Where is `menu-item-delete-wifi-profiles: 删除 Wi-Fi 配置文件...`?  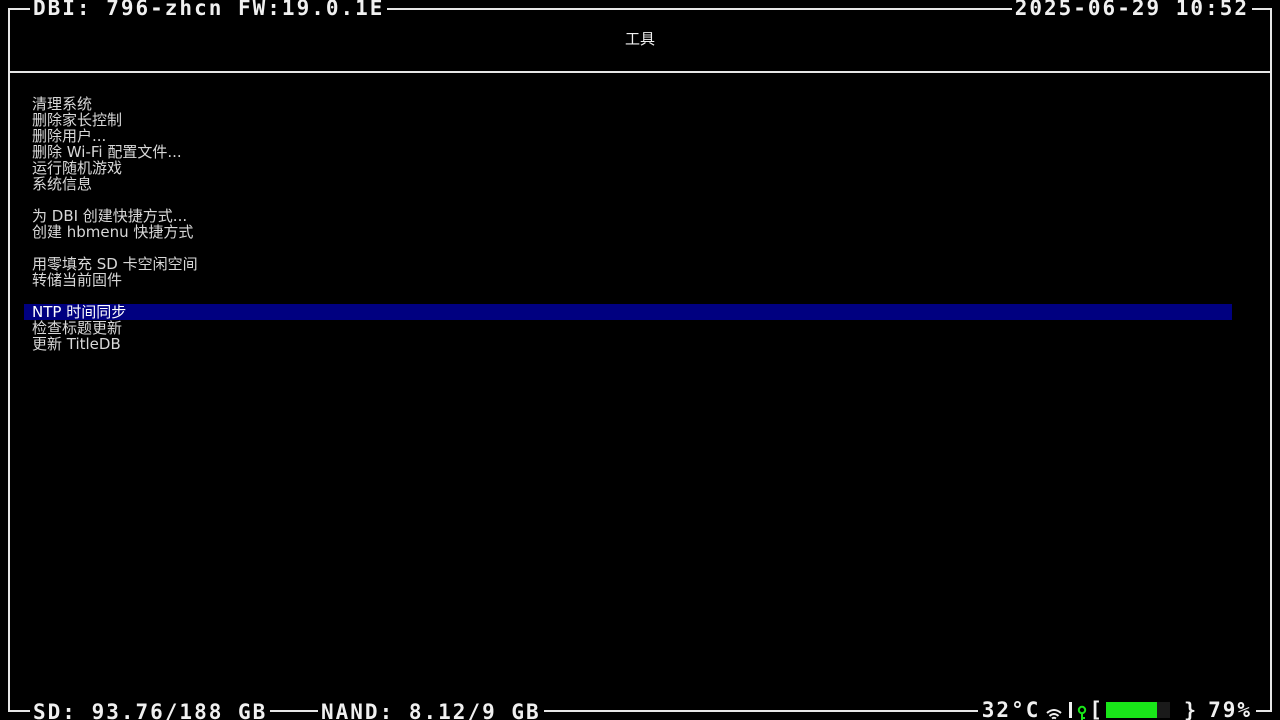
menu-item-delete-wifi-profiles: 删除 Wi-Fi 配置文件... is located at coordinates (628, 152).